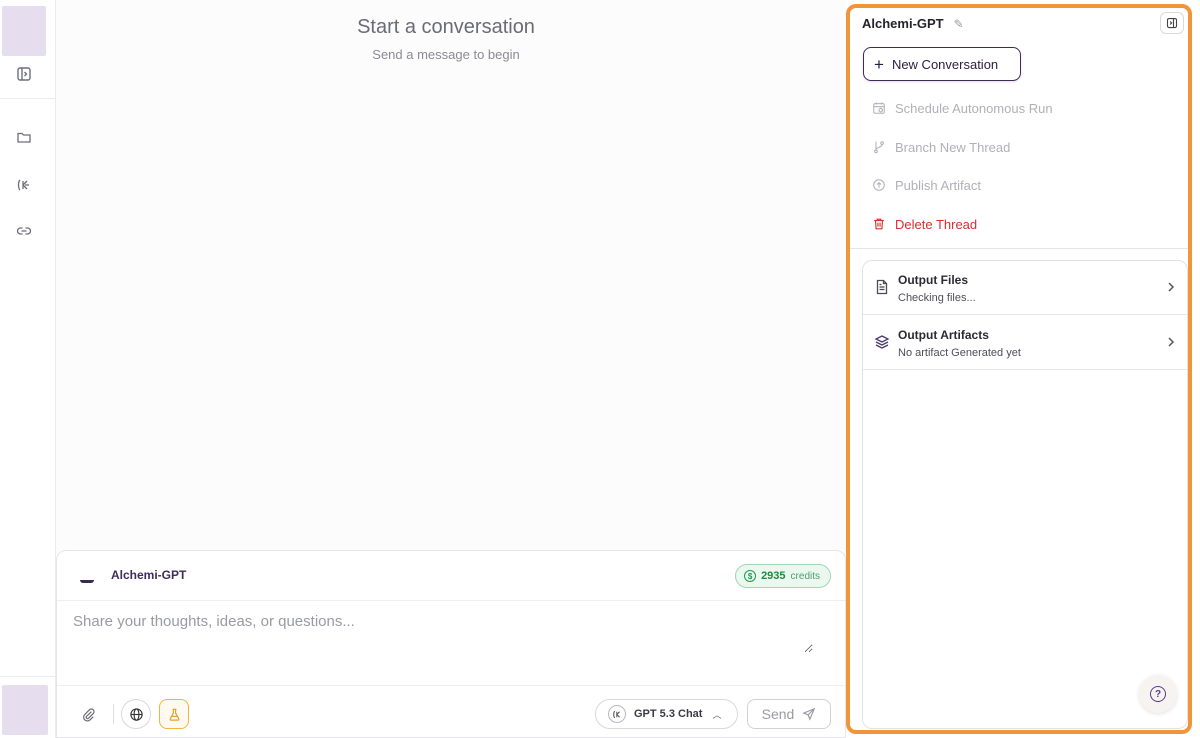  What do you see at coordinates (1172, 23) in the screenshot?
I see `collapse-panel-icon` at bounding box center [1172, 23].